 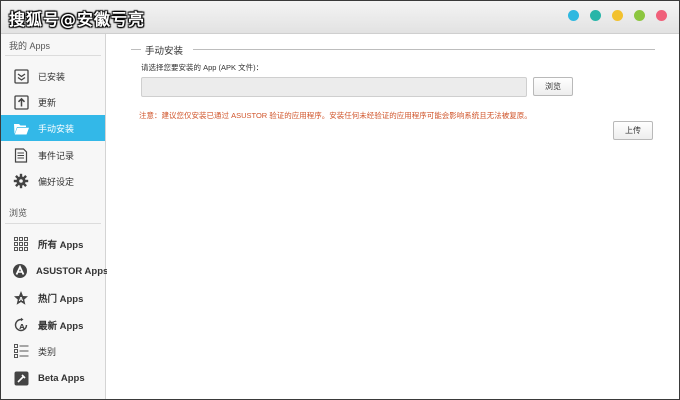 What do you see at coordinates (340, 17) in the screenshot?
I see `title-bar: 搜狐号@安徽亏亮` at bounding box center [340, 17].